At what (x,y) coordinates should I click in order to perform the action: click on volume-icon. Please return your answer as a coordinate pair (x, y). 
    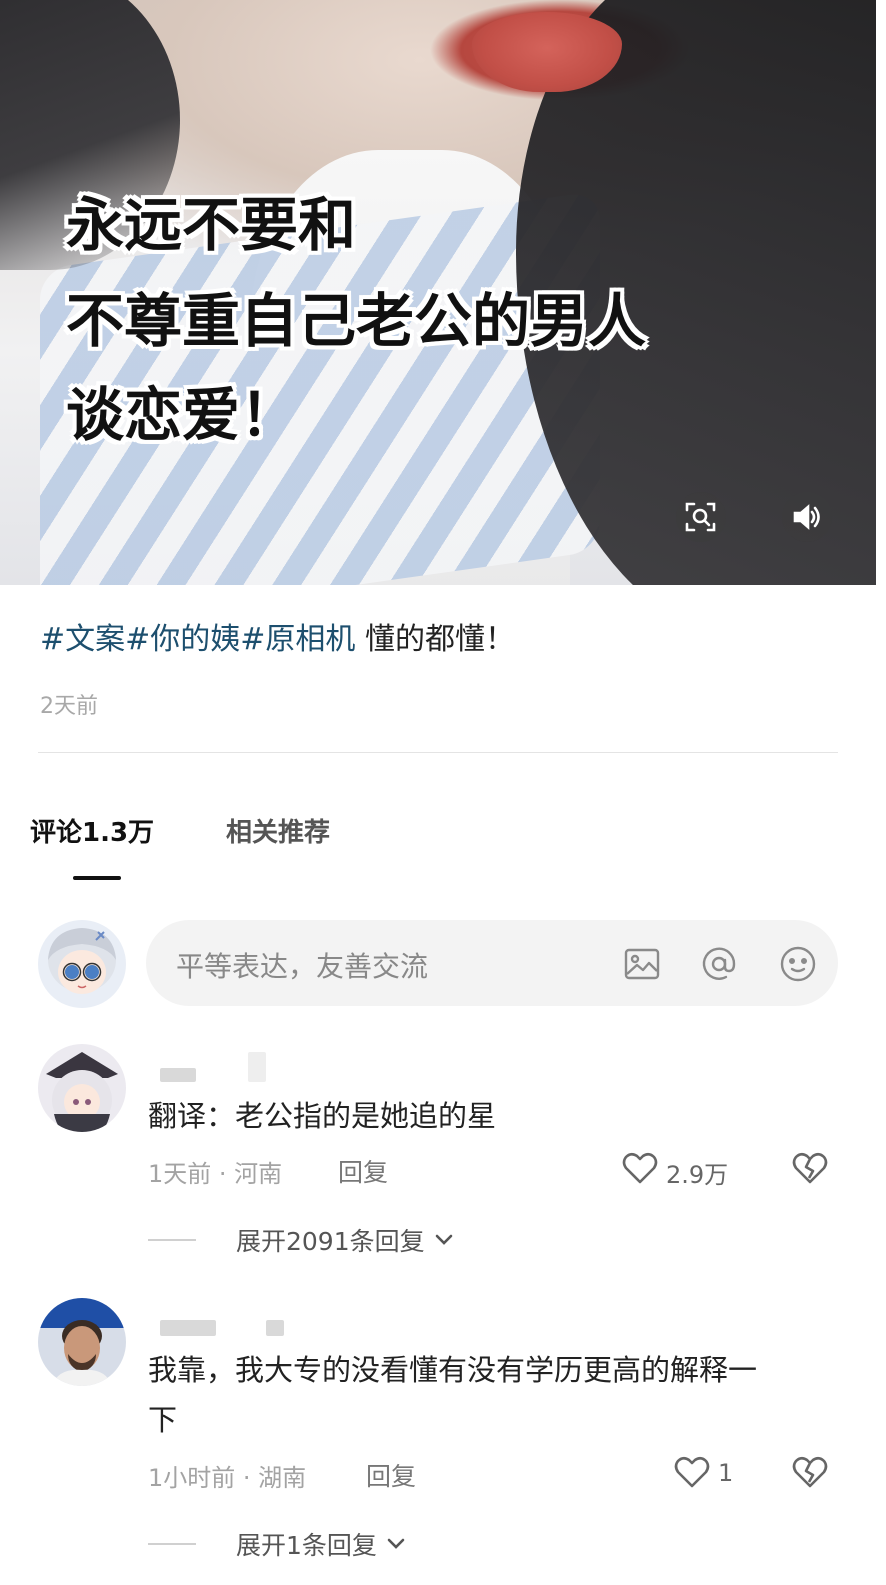
    Looking at the image, I should click on (807, 517).